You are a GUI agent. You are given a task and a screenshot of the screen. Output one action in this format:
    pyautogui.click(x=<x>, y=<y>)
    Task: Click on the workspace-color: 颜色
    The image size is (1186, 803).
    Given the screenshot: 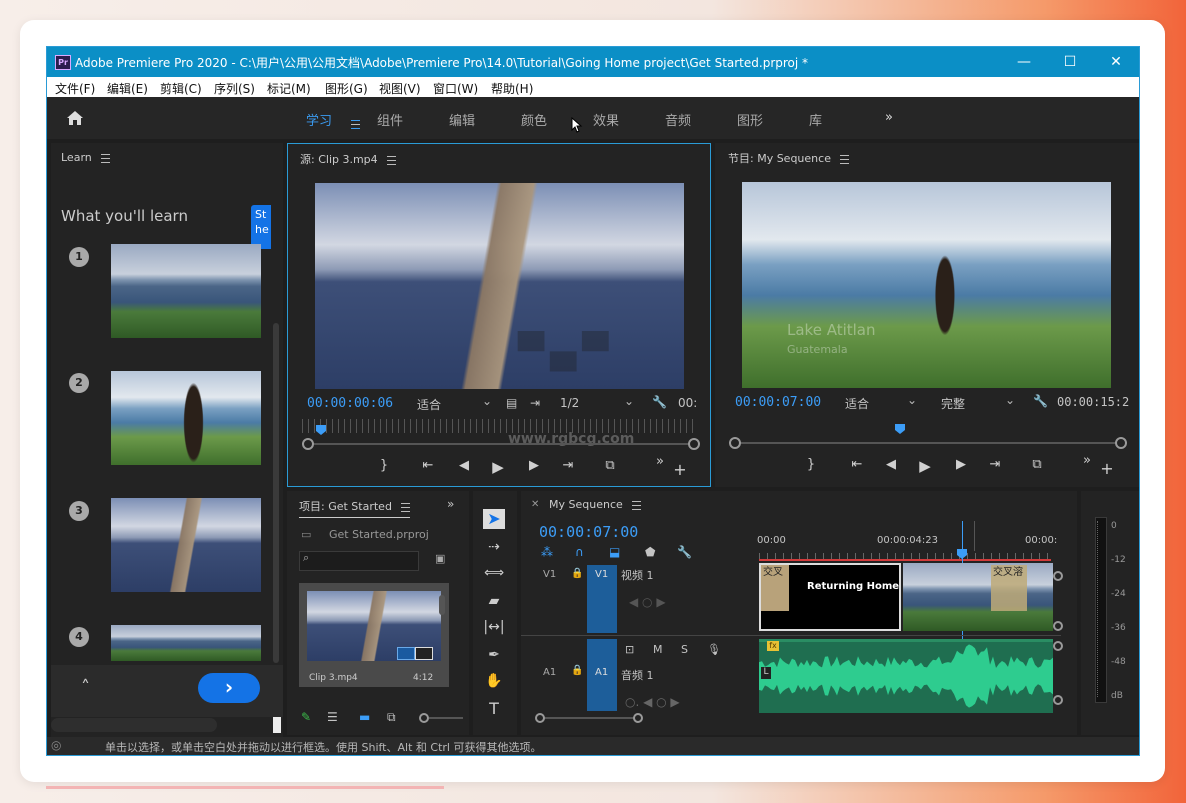 What is the action you would take?
    pyautogui.click(x=534, y=119)
    